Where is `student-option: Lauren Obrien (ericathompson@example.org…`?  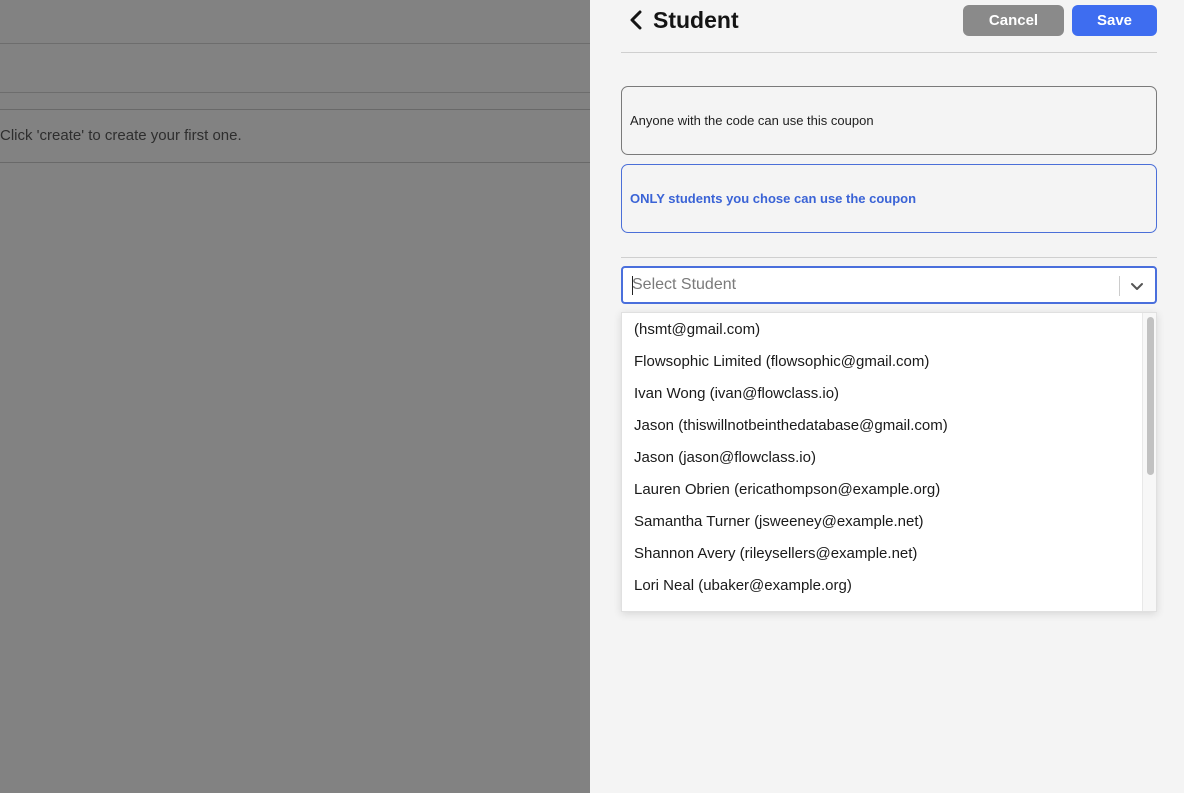
student-option: Lauren Obrien (ericathompson@example.org… is located at coordinates (882, 489).